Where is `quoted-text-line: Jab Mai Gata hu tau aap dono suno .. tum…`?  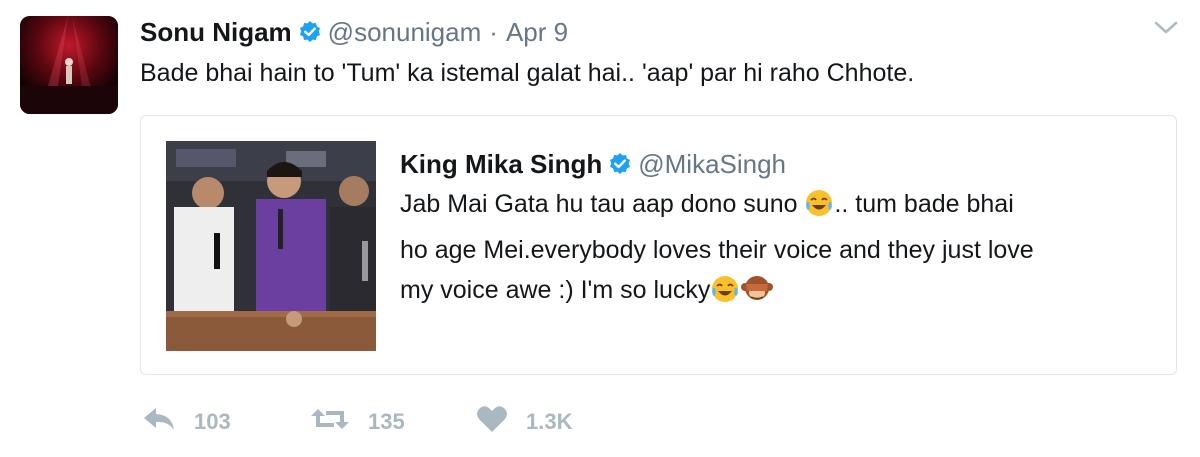 quoted-text-line: Jab Mai Gata hu tau aap dono suno .. tum… is located at coordinates (780, 207).